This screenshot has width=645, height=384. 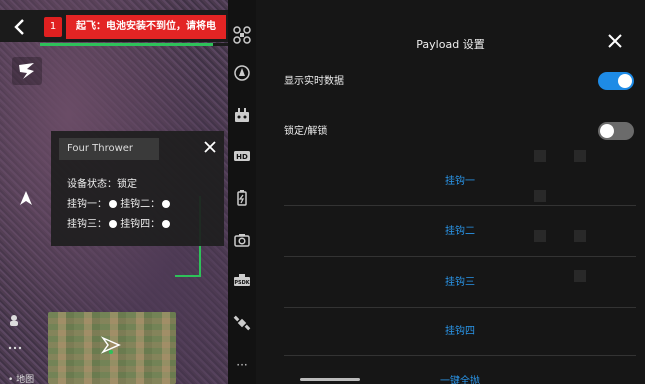 I want to click on hook2-status-dot, so click(x=166, y=204).